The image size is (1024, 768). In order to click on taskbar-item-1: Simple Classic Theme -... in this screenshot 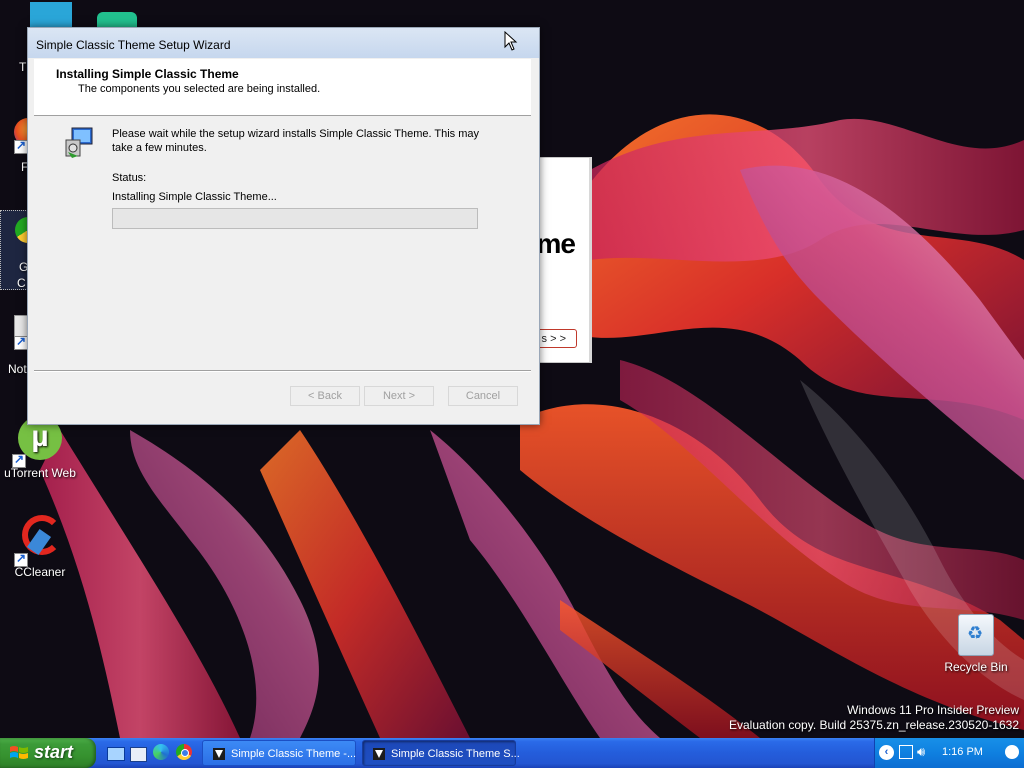, I will do `click(279, 753)`.